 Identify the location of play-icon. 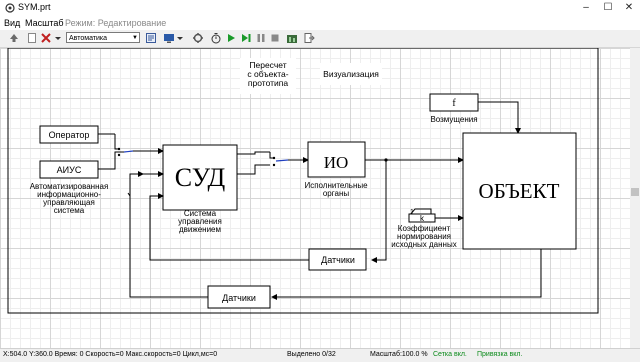
(231, 38).